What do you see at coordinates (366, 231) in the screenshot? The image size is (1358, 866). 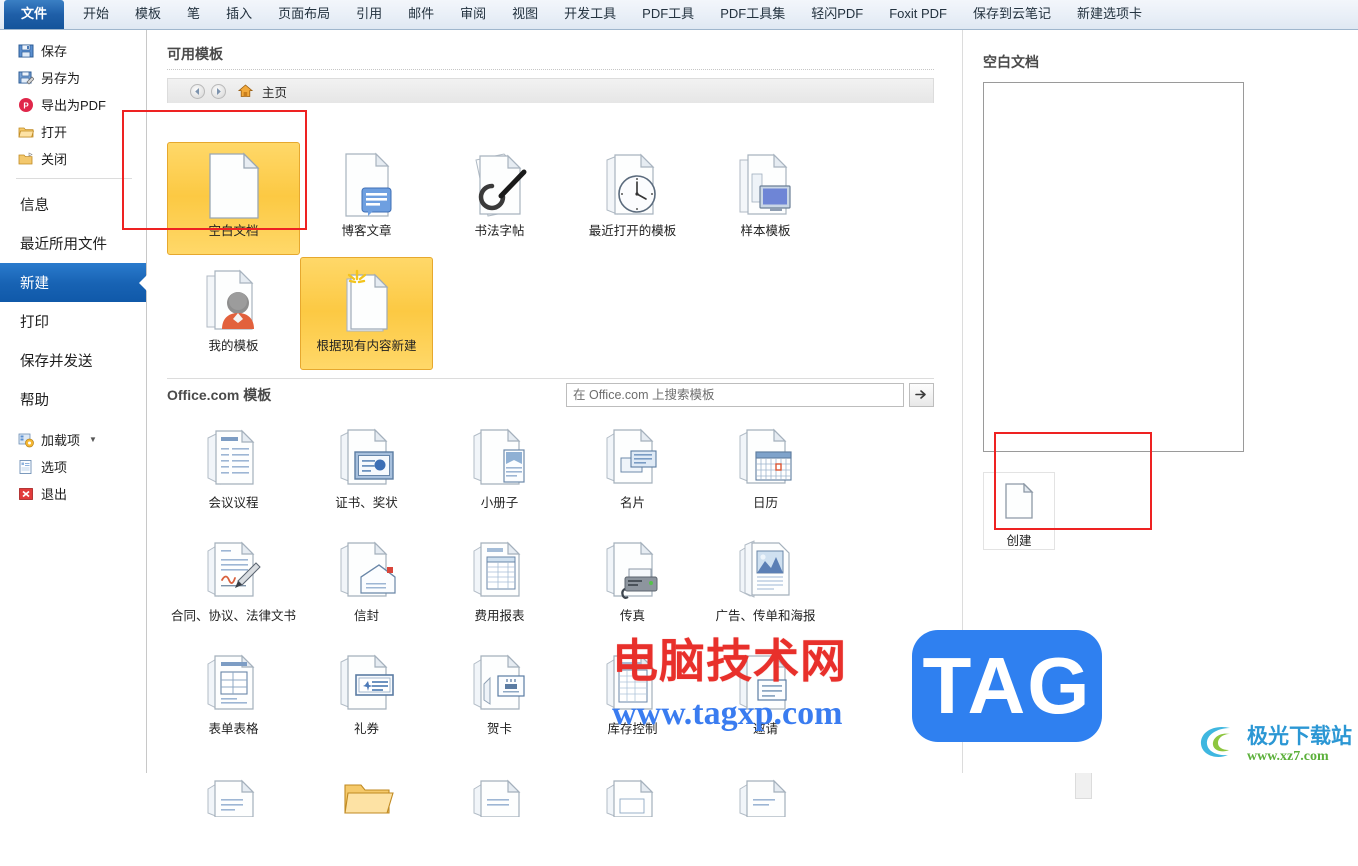 I see `template-label: 博客文章` at bounding box center [366, 231].